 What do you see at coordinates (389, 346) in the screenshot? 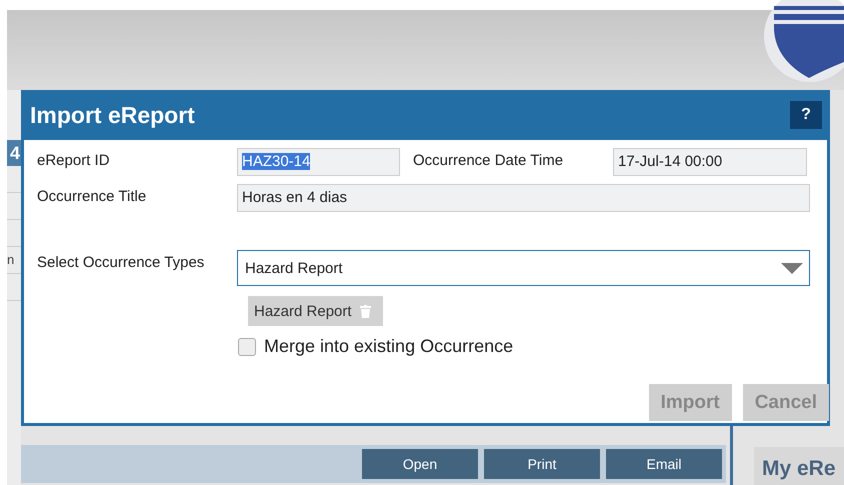
I see `checkbox-label: Merge into existing Occurrence` at bounding box center [389, 346].